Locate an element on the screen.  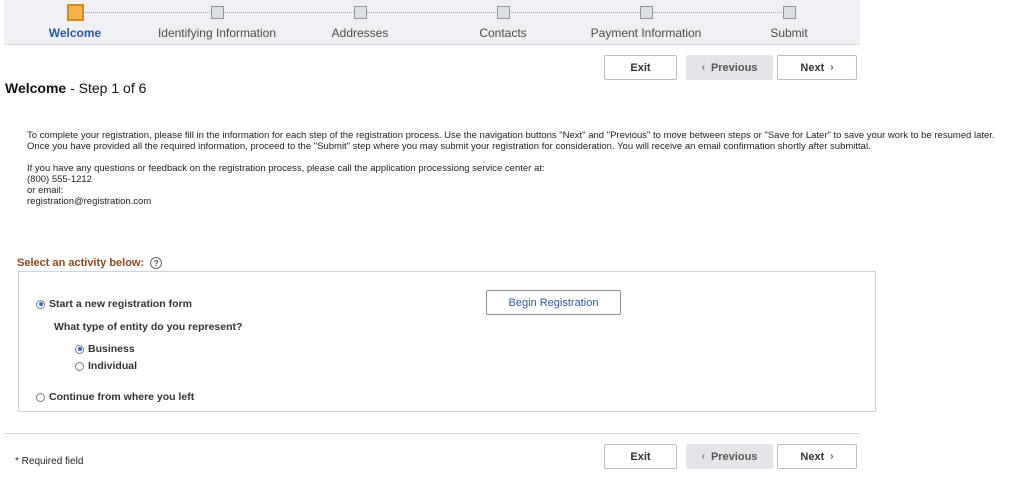
page-title: Welcome - Step 1 of 6 is located at coordinates (75, 88).